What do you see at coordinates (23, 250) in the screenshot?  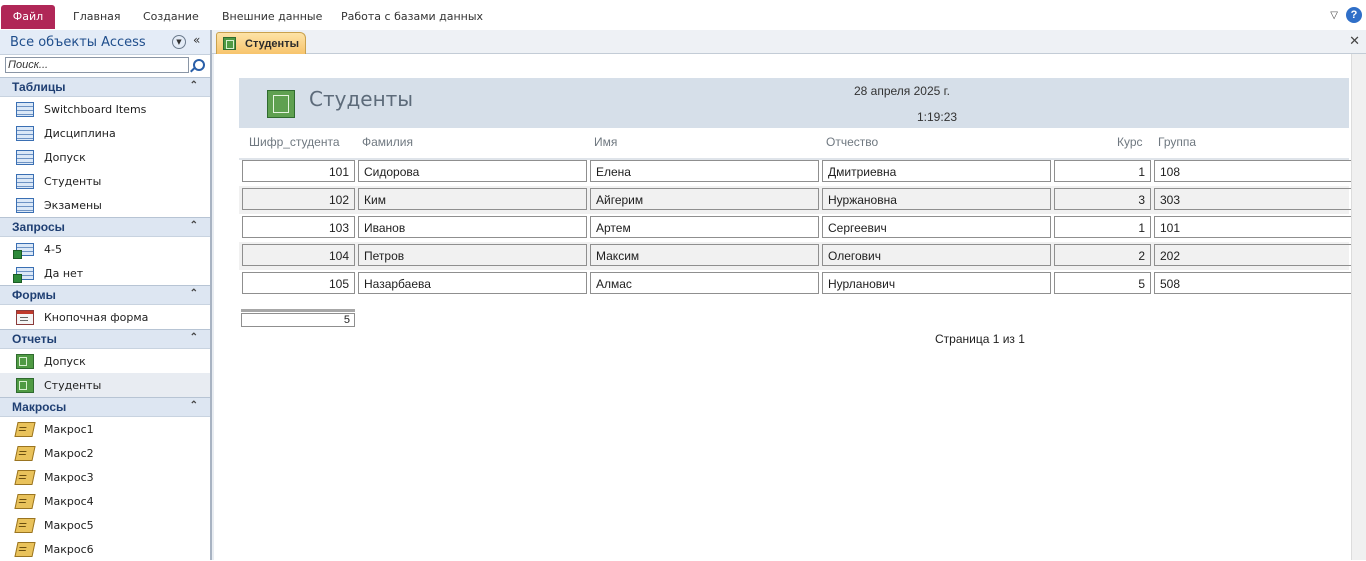 I see `query-icon` at bounding box center [23, 250].